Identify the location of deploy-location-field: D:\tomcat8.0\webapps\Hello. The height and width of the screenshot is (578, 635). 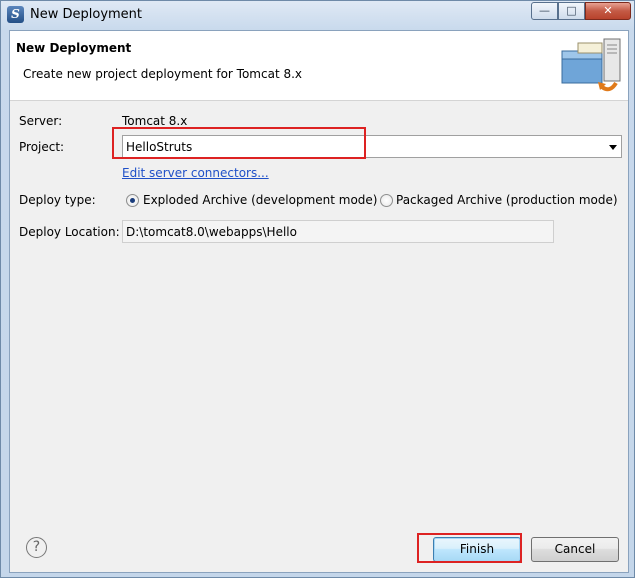
(338, 231).